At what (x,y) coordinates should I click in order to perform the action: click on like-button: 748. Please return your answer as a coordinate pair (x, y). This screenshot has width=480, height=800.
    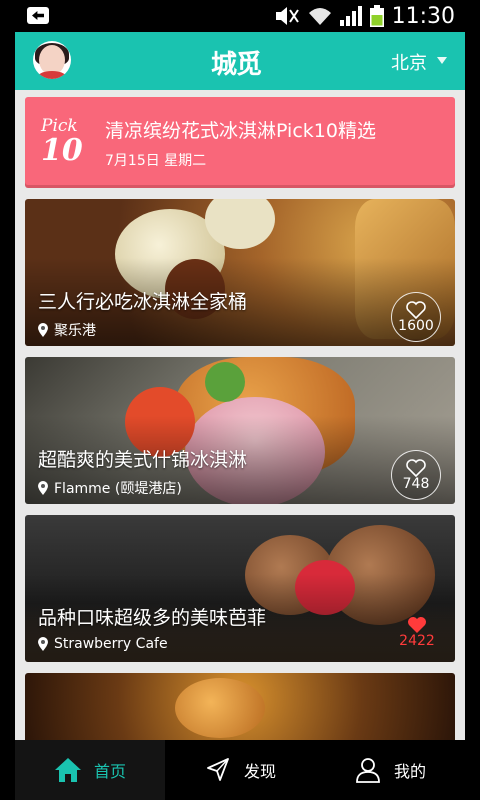
    Looking at the image, I should click on (416, 475).